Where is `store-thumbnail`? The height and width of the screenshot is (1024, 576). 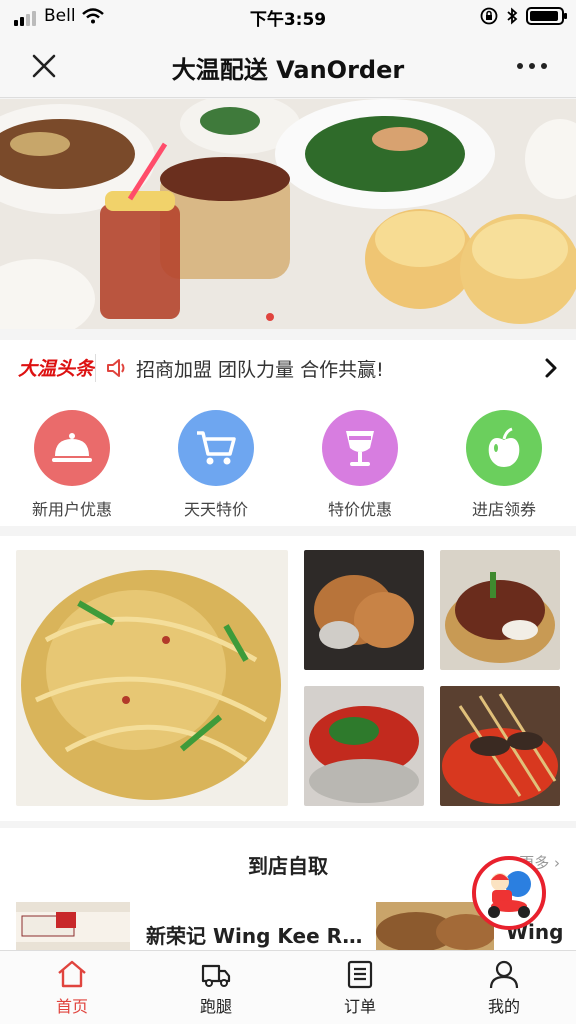
store-thumbnail is located at coordinates (73, 926).